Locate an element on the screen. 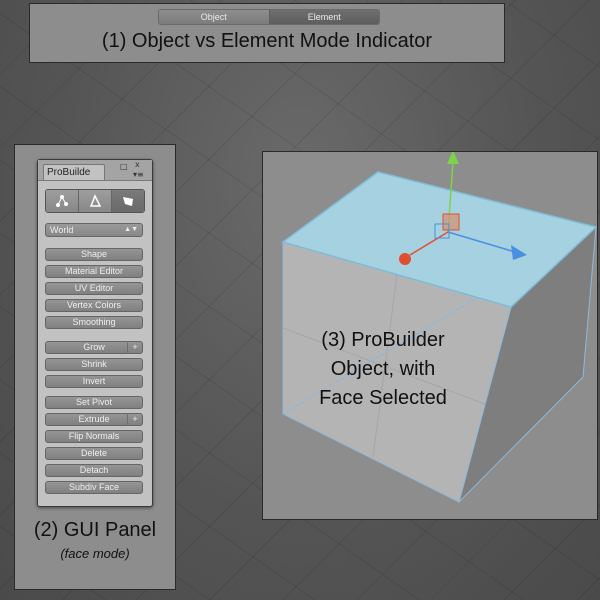 The image size is (600, 600). maximize-icon: □ is located at coordinates (124, 166).